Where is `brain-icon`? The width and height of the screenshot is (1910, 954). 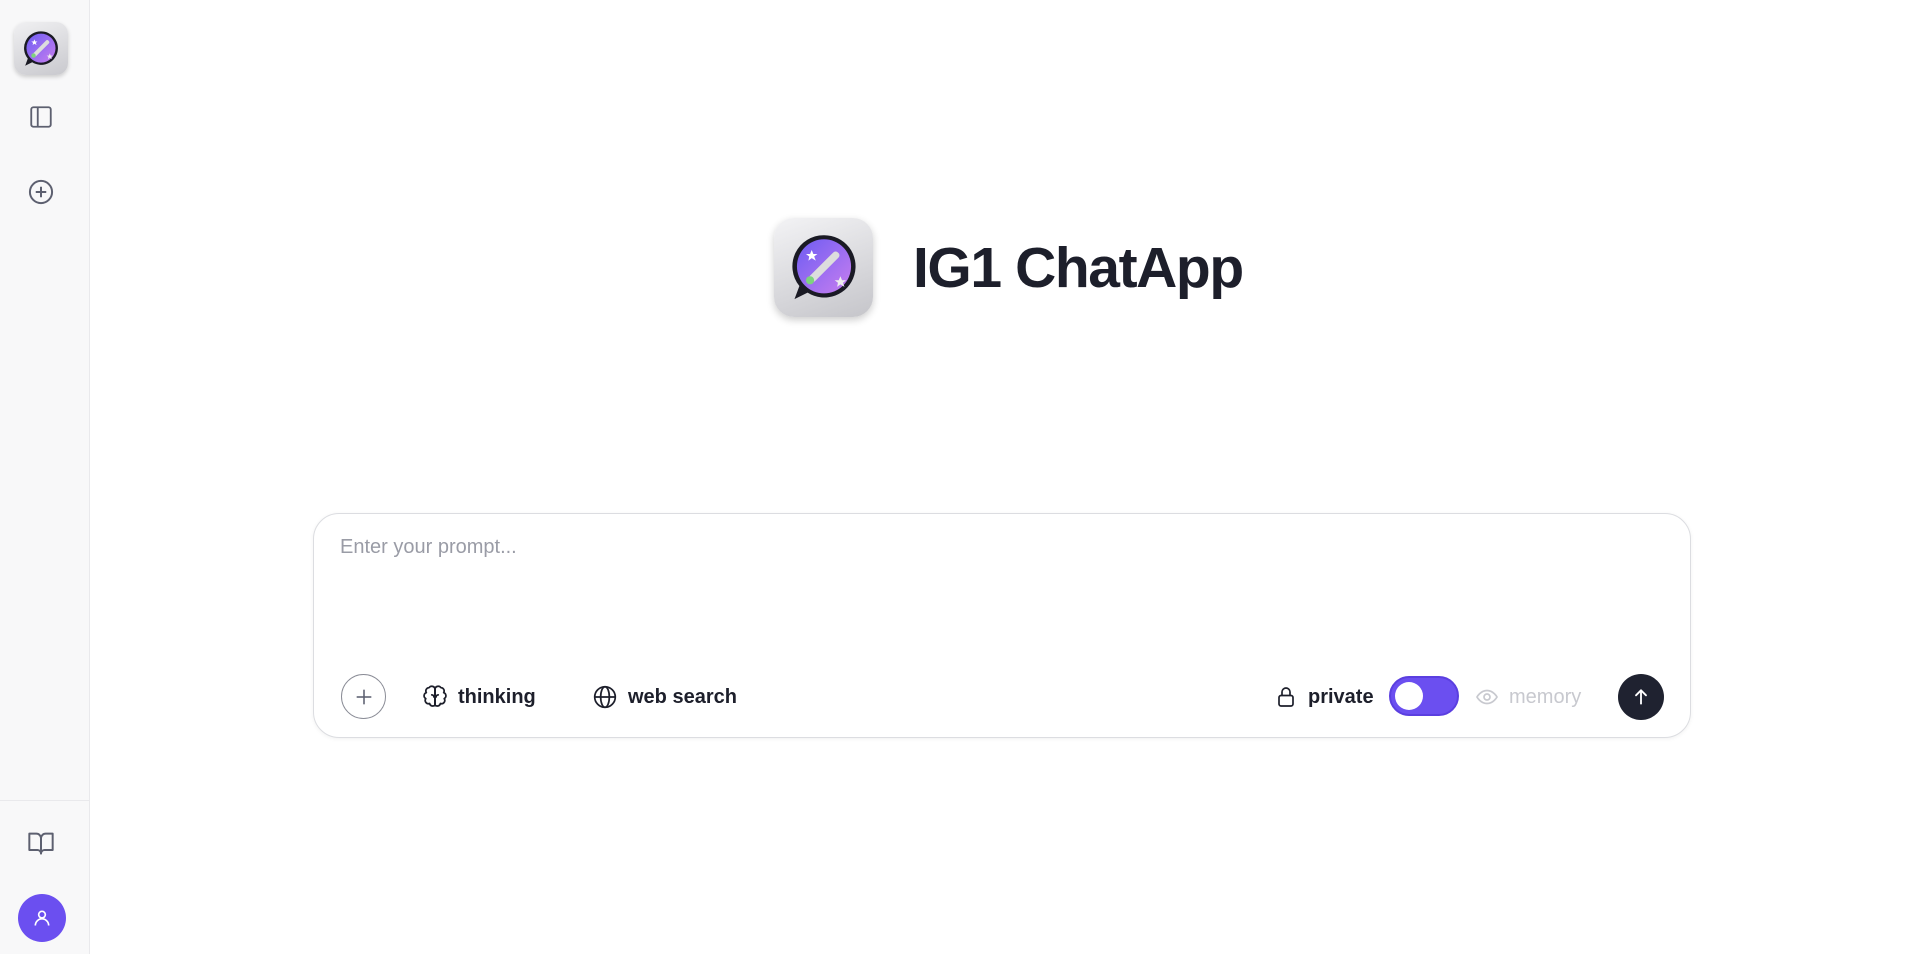
brain-icon is located at coordinates (435, 696).